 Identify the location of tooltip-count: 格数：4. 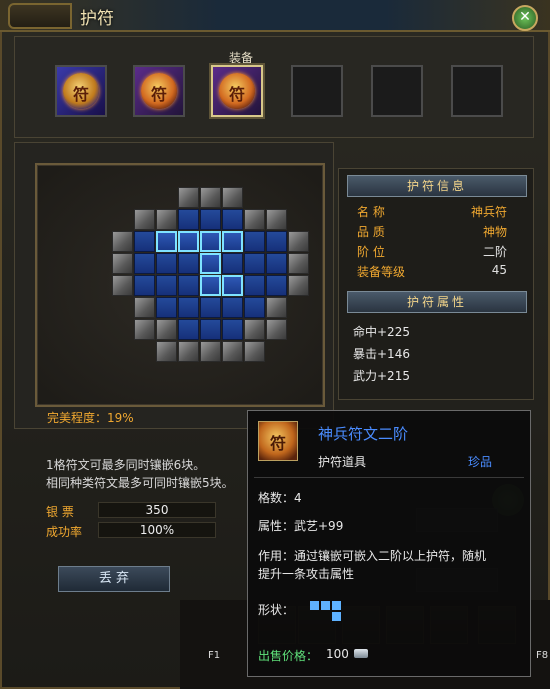
(280, 498).